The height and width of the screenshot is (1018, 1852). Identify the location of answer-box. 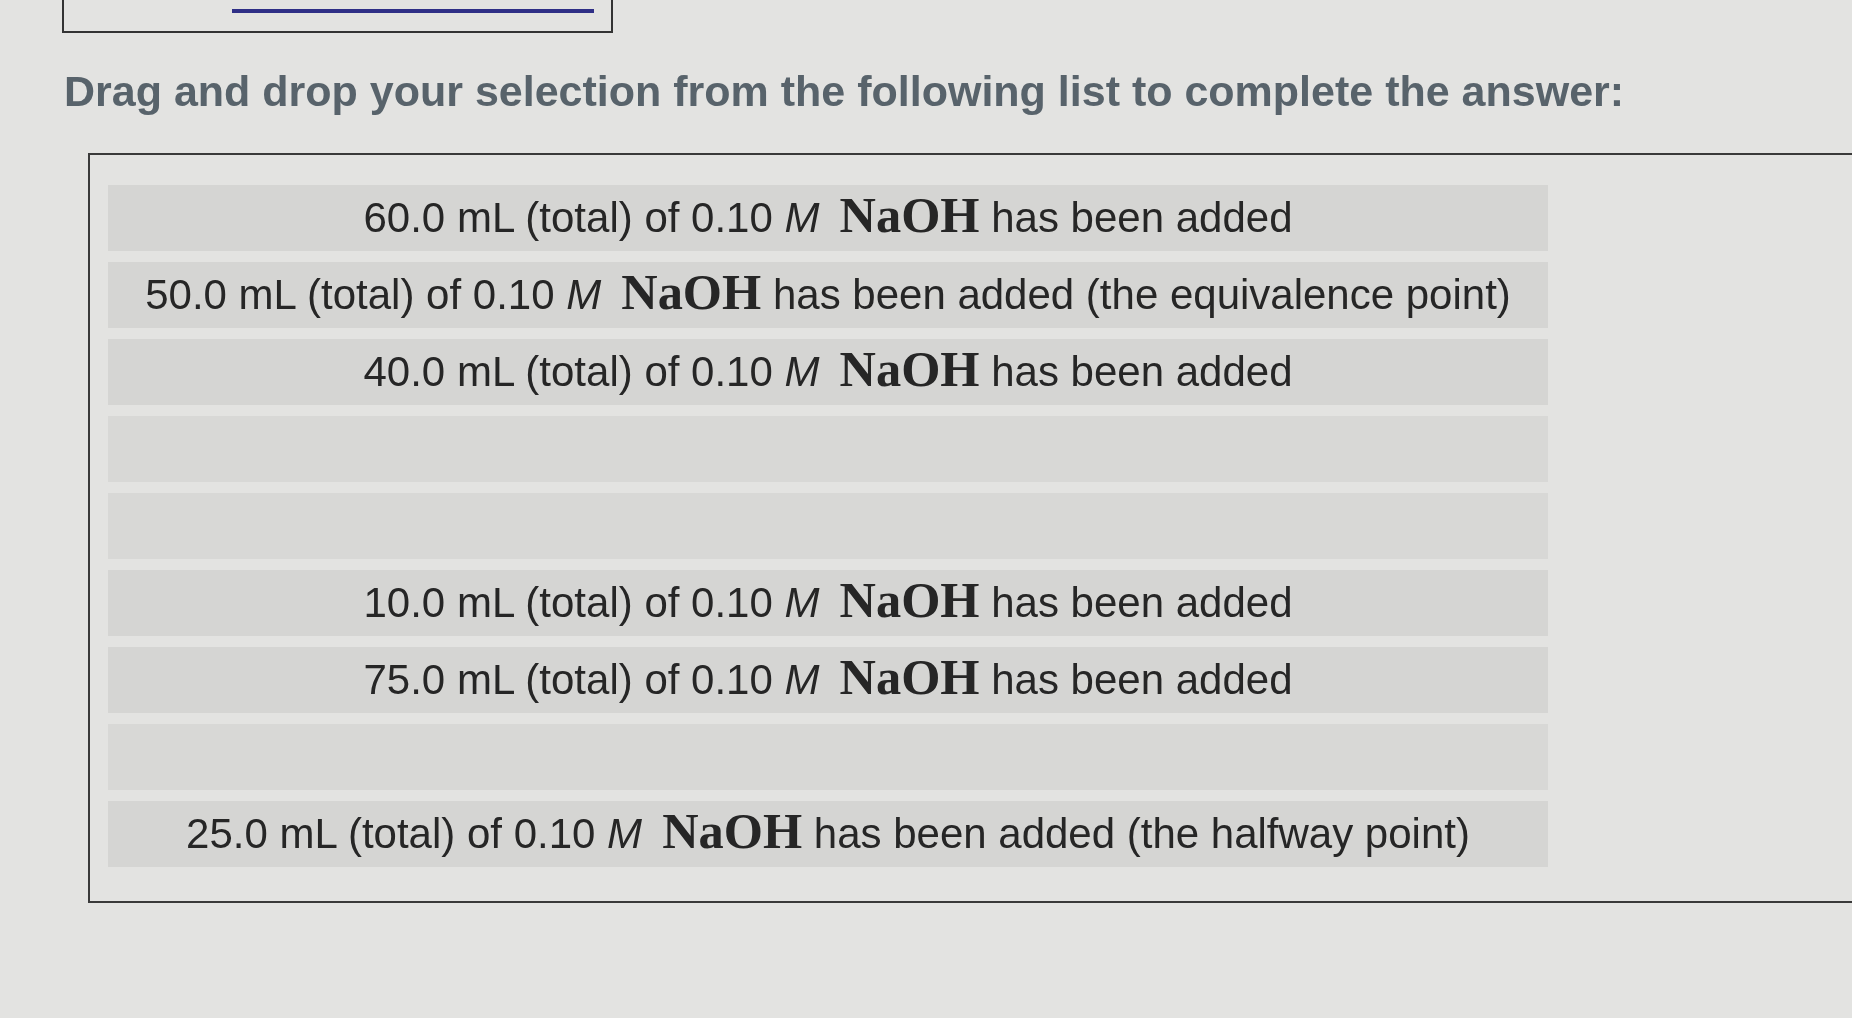
(337, 16).